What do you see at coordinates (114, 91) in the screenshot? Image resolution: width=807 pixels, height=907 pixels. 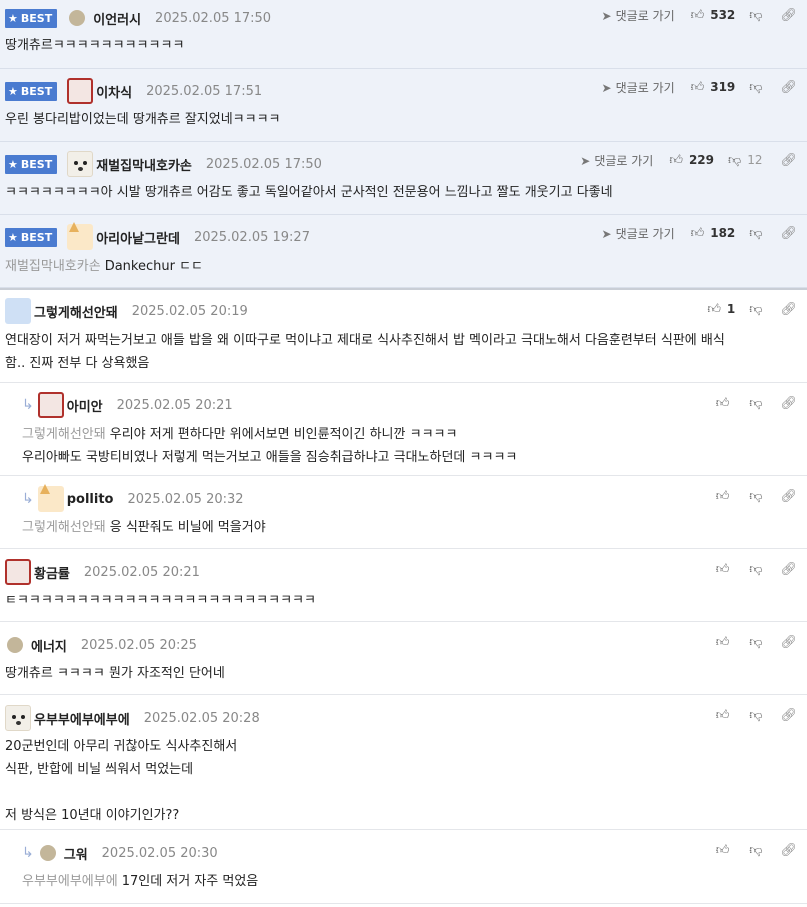 I see `nickname: 이차식` at bounding box center [114, 91].